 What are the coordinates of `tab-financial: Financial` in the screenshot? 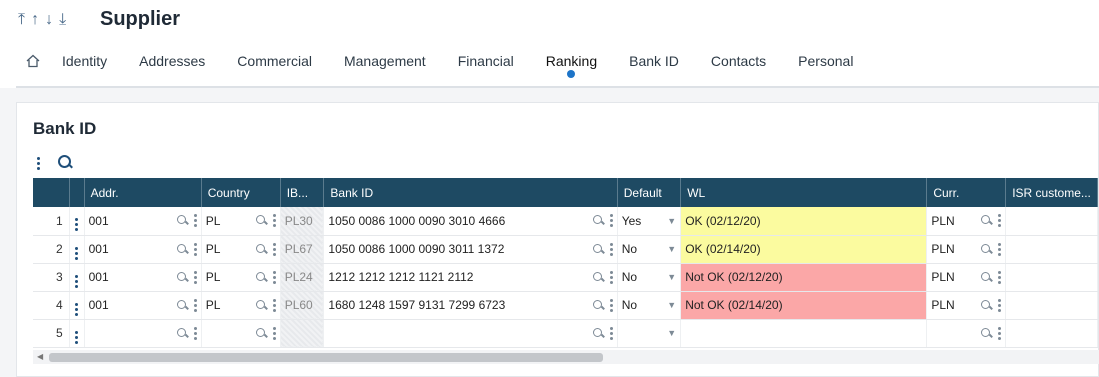 It's located at (486, 61).